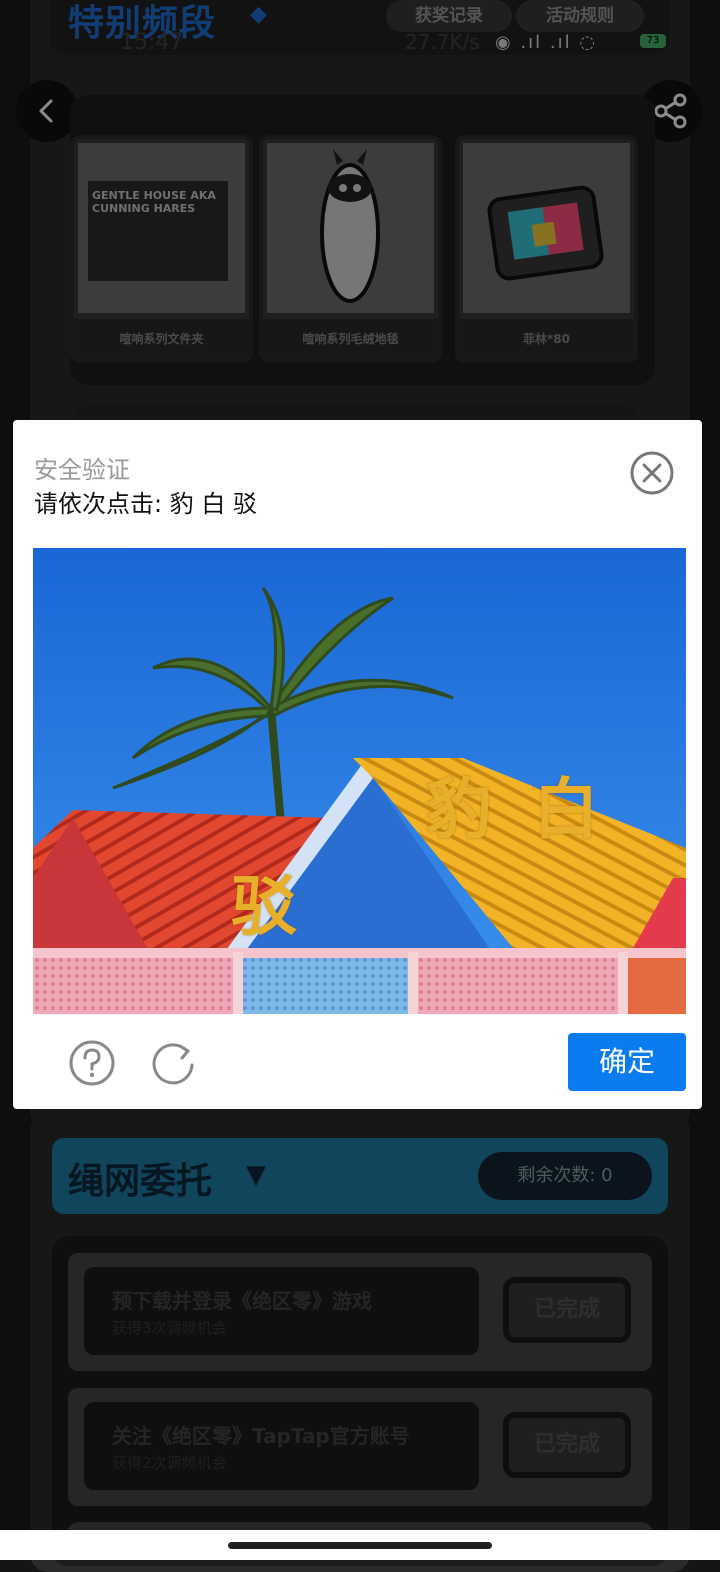  What do you see at coordinates (627, 1062) in the screenshot?
I see `confirm-button: 确定` at bounding box center [627, 1062].